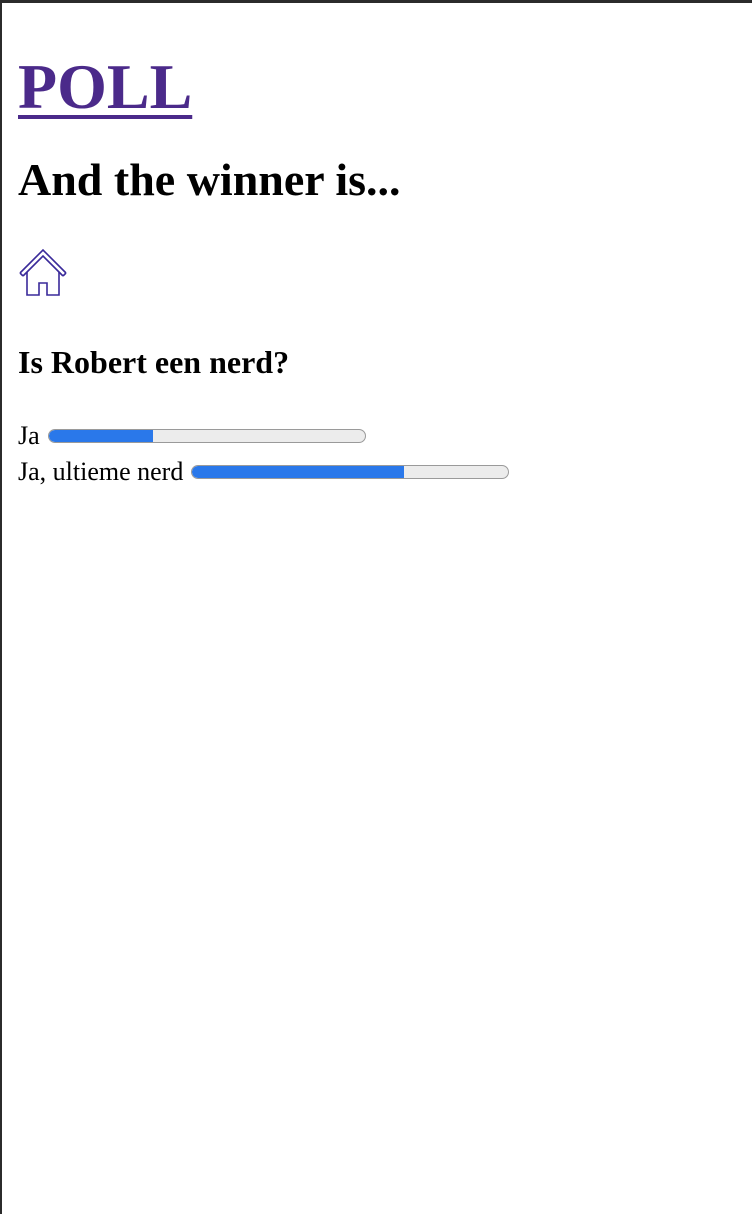  What do you see at coordinates (101, 471) in the screenshot?
I see `result-label: Ja, ultieme nerd` at bounding box center [101, 471].